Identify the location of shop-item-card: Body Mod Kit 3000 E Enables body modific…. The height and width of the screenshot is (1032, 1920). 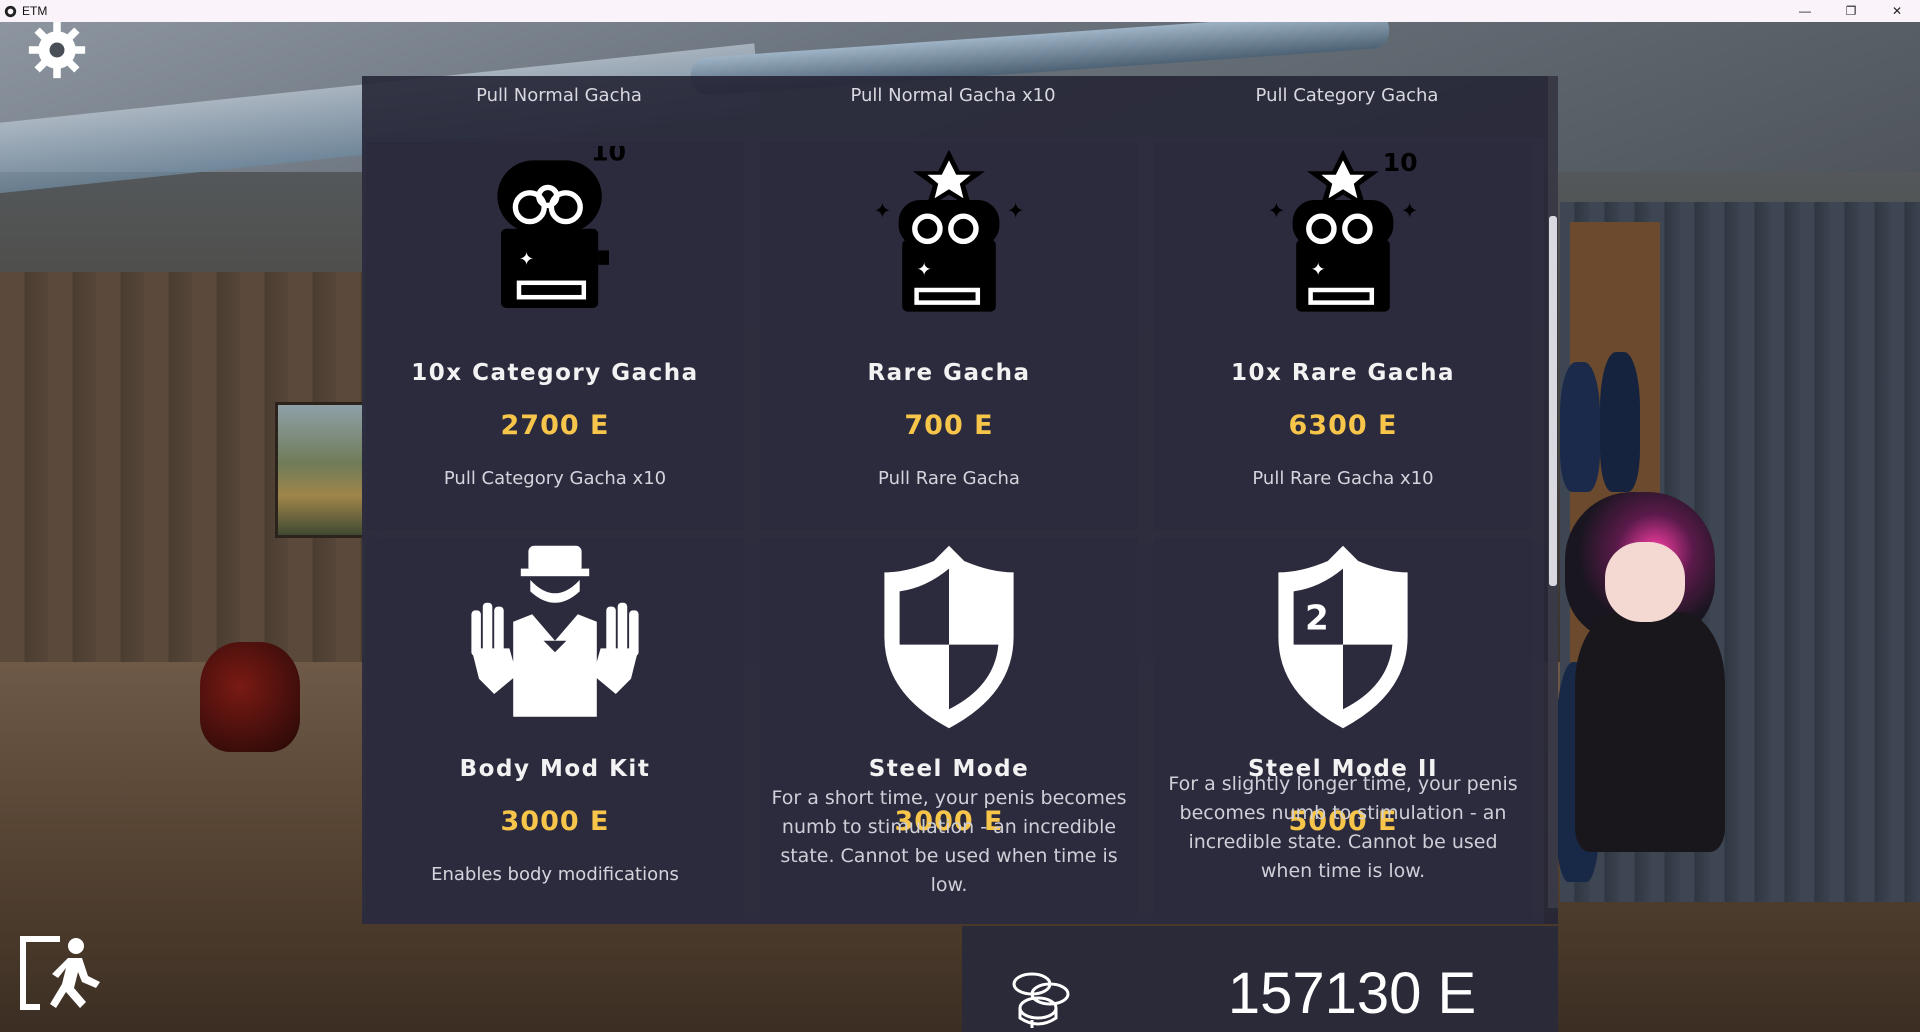
(559, 729).